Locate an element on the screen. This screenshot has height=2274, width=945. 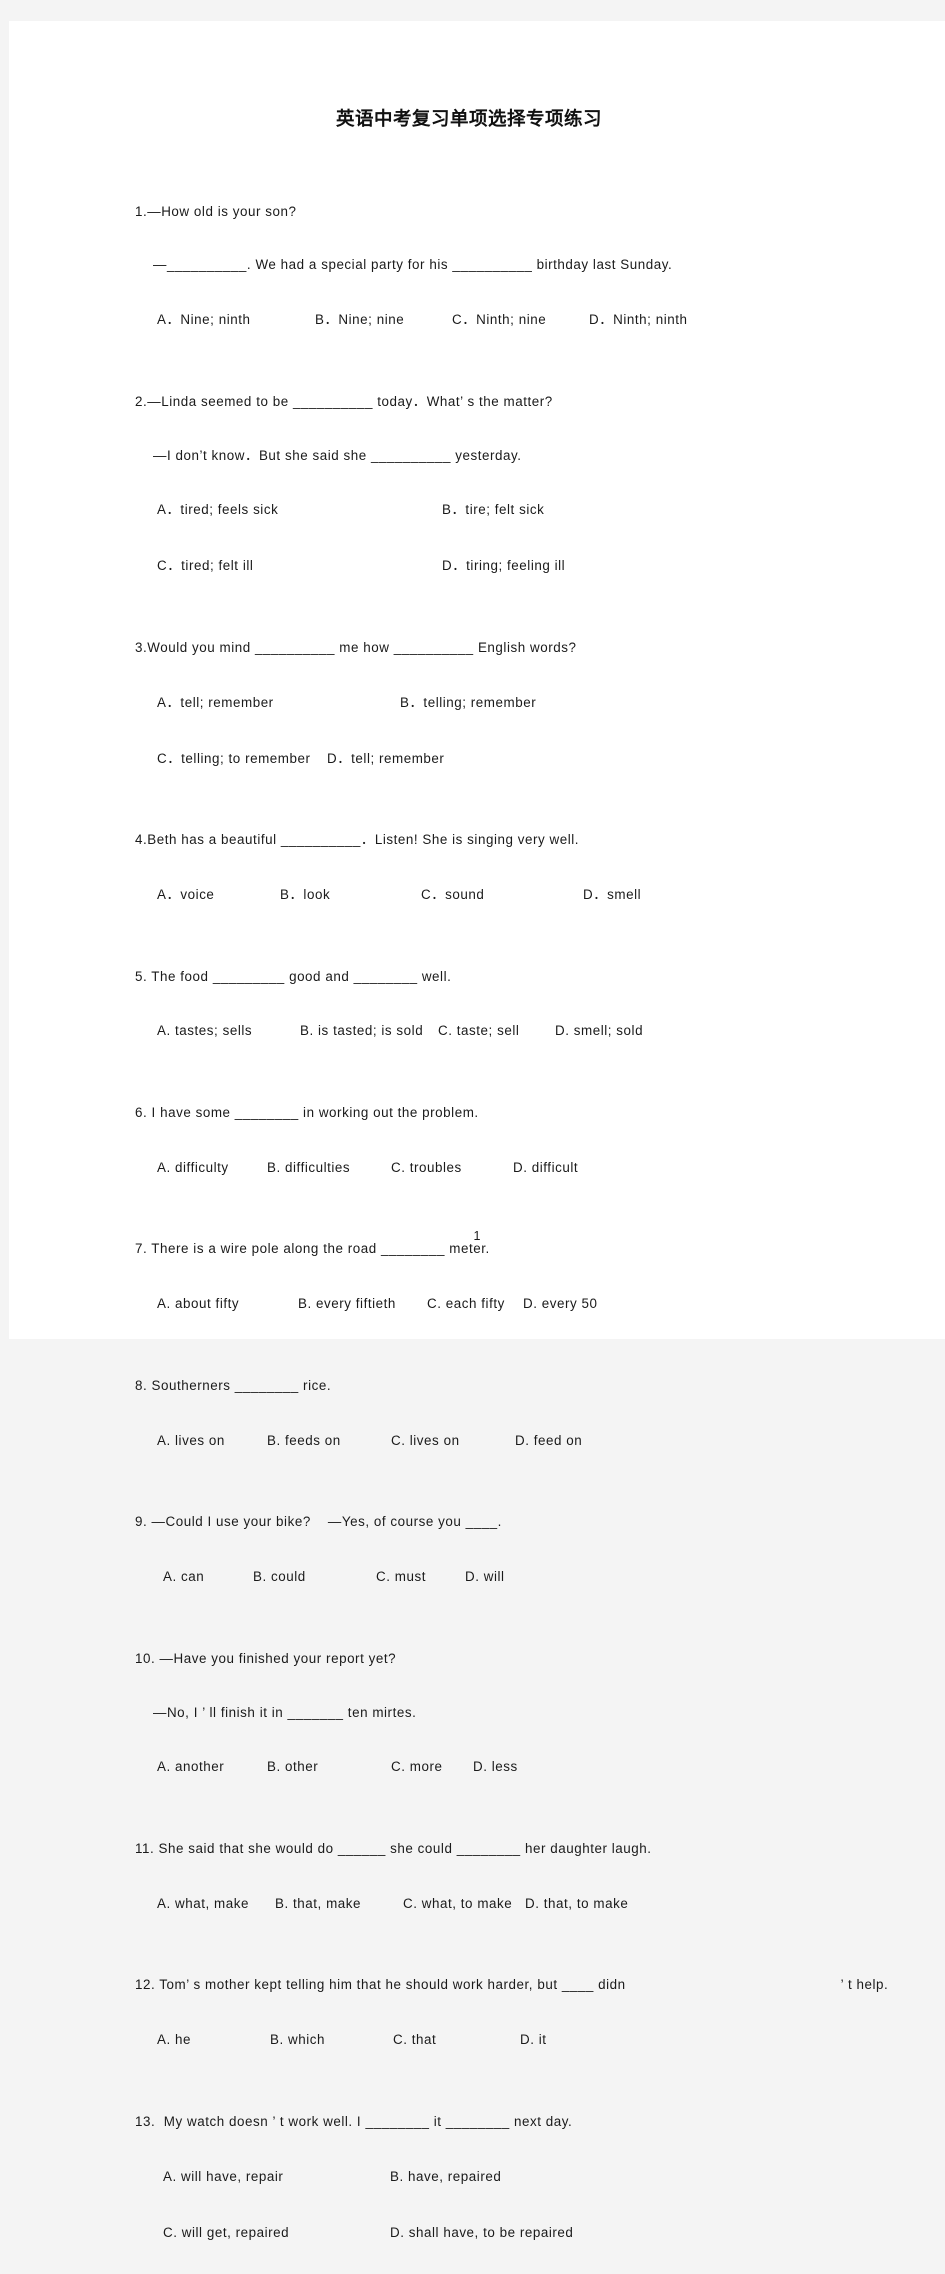
option-c: C. each fifty is located at coordinates (466, 1304).